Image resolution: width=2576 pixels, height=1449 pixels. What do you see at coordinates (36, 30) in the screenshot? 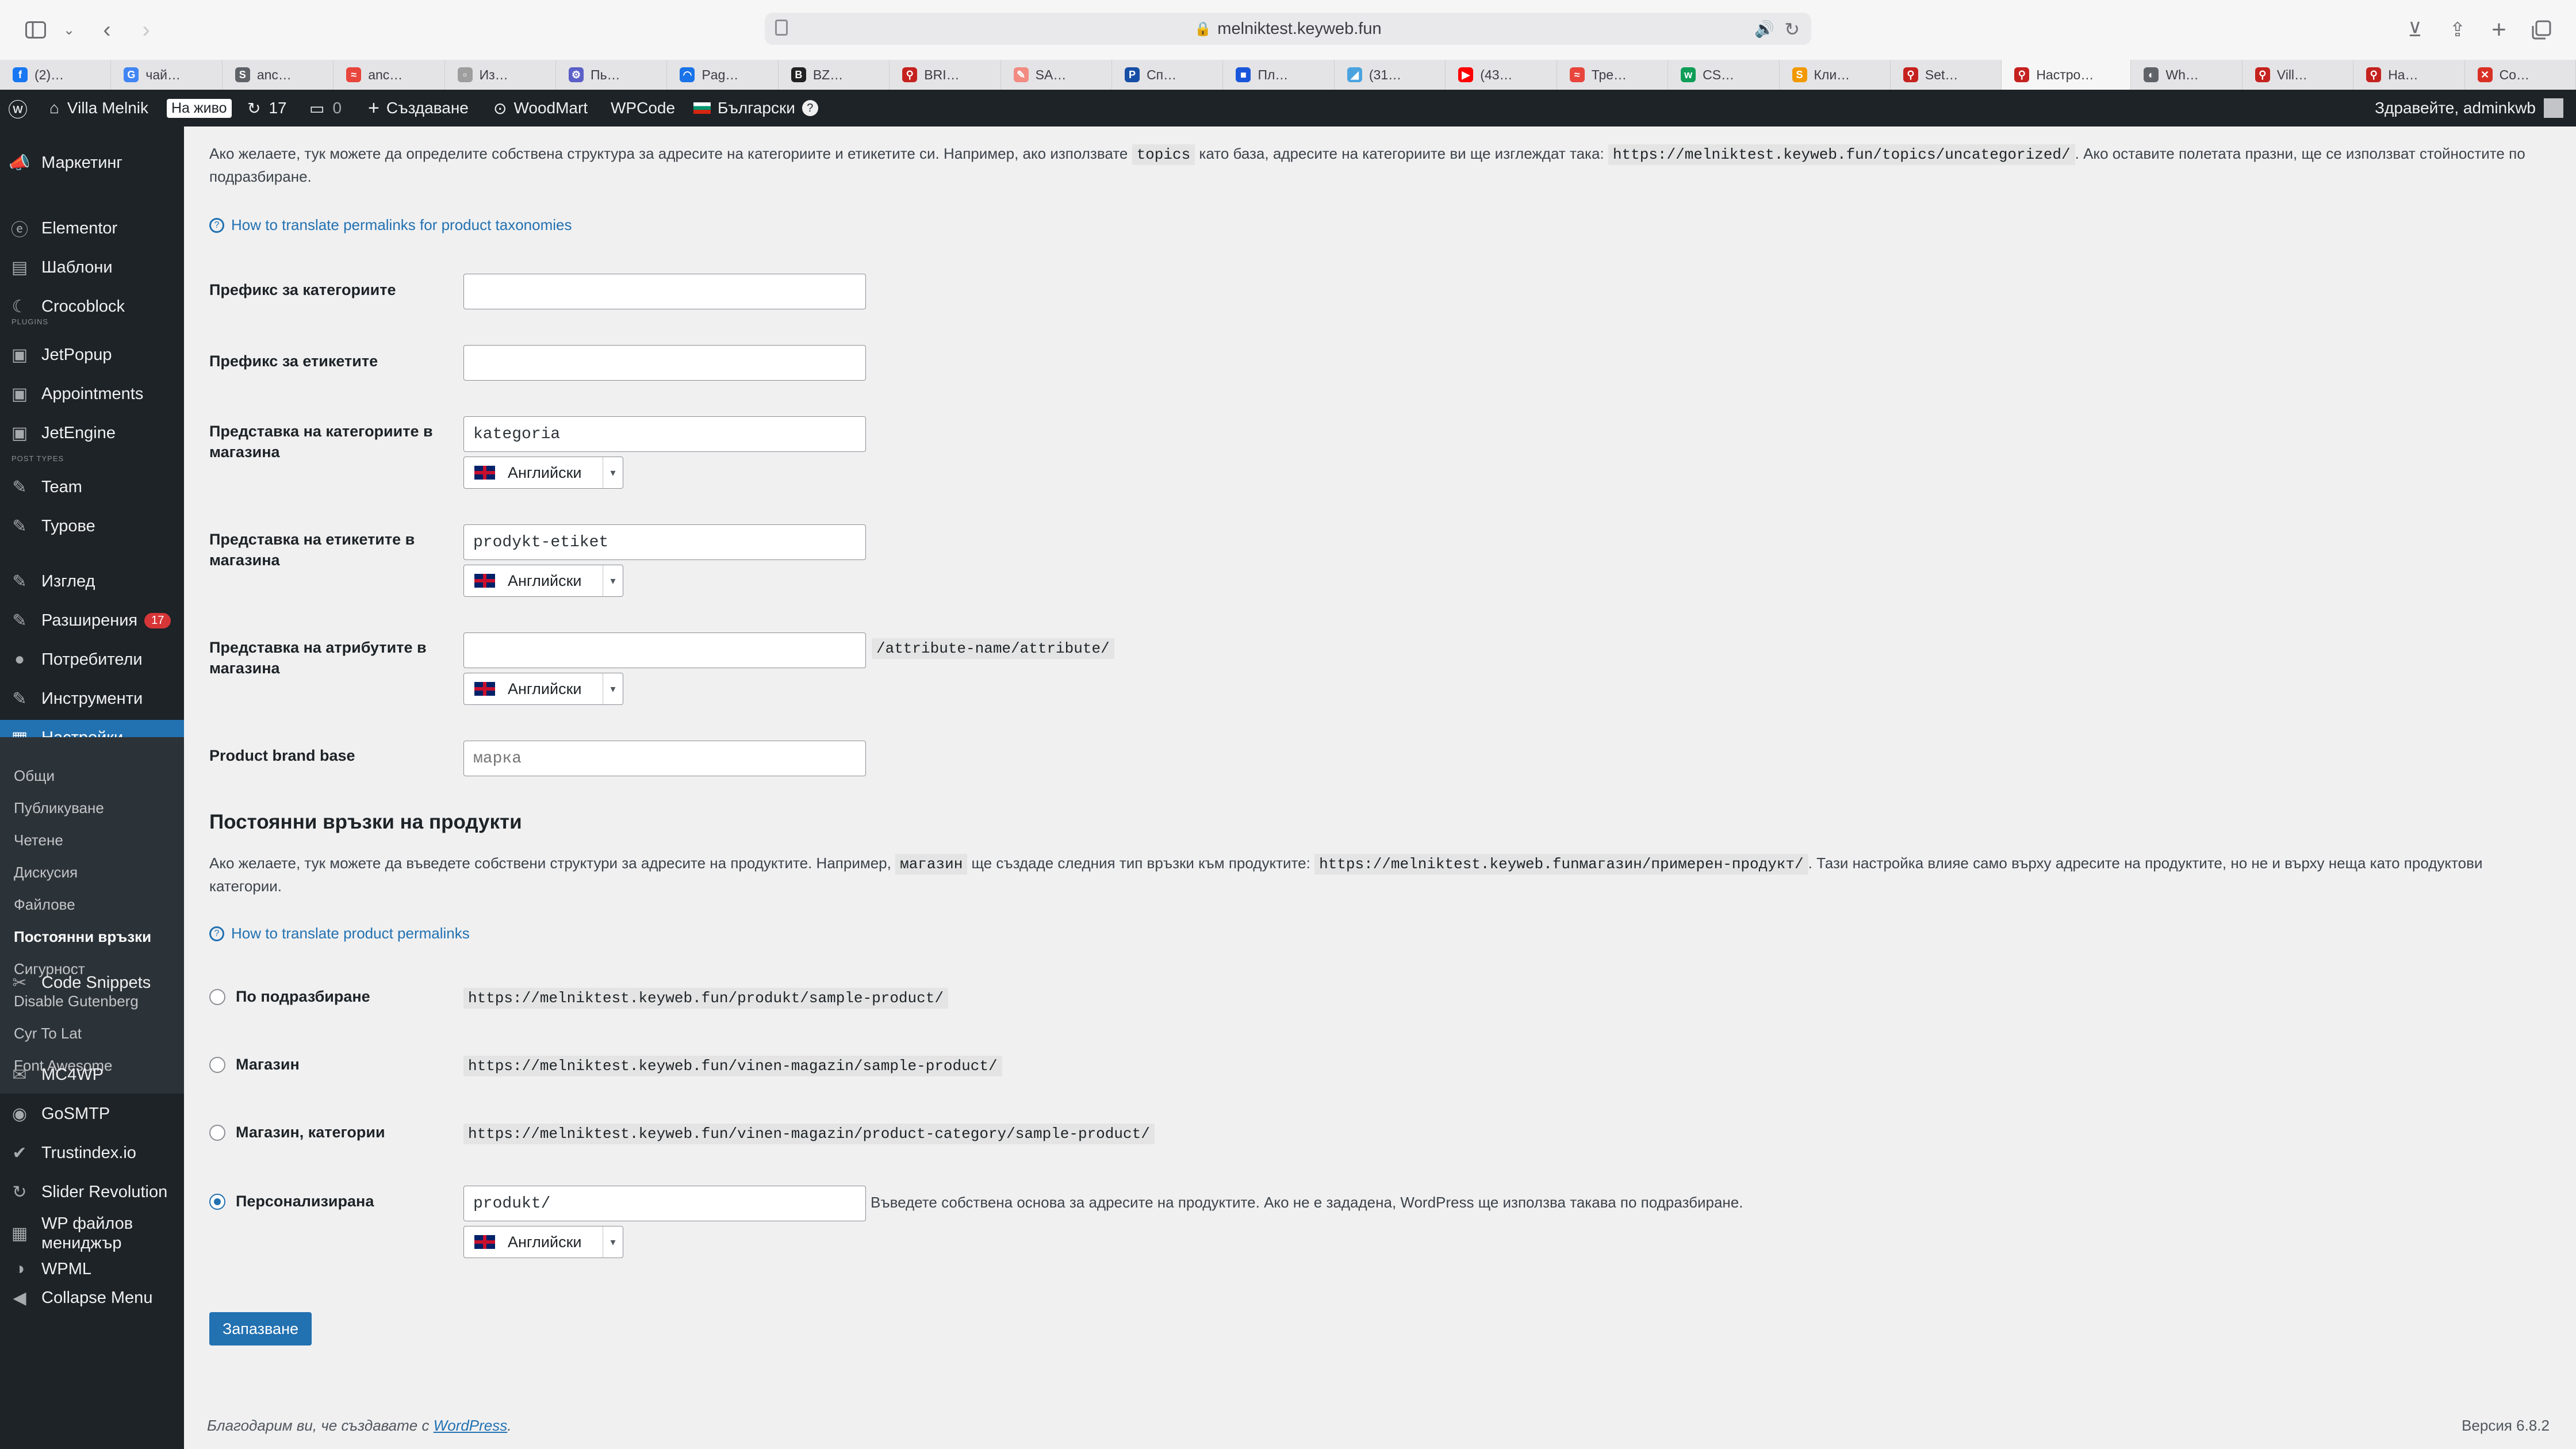
I see `sidebar-toggle-icon` at bounding box center [36, 30].